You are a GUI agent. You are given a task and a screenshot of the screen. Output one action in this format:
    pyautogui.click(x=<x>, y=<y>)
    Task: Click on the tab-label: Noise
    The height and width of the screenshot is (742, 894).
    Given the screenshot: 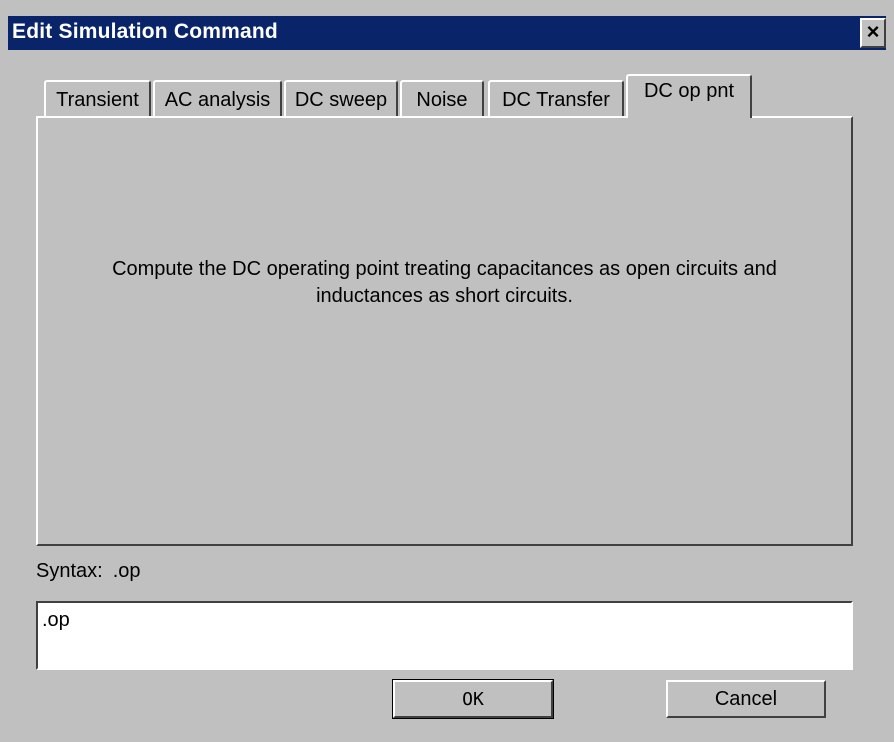 What is the action you would take?
    pyautogui.click(x=442, y=100)
    